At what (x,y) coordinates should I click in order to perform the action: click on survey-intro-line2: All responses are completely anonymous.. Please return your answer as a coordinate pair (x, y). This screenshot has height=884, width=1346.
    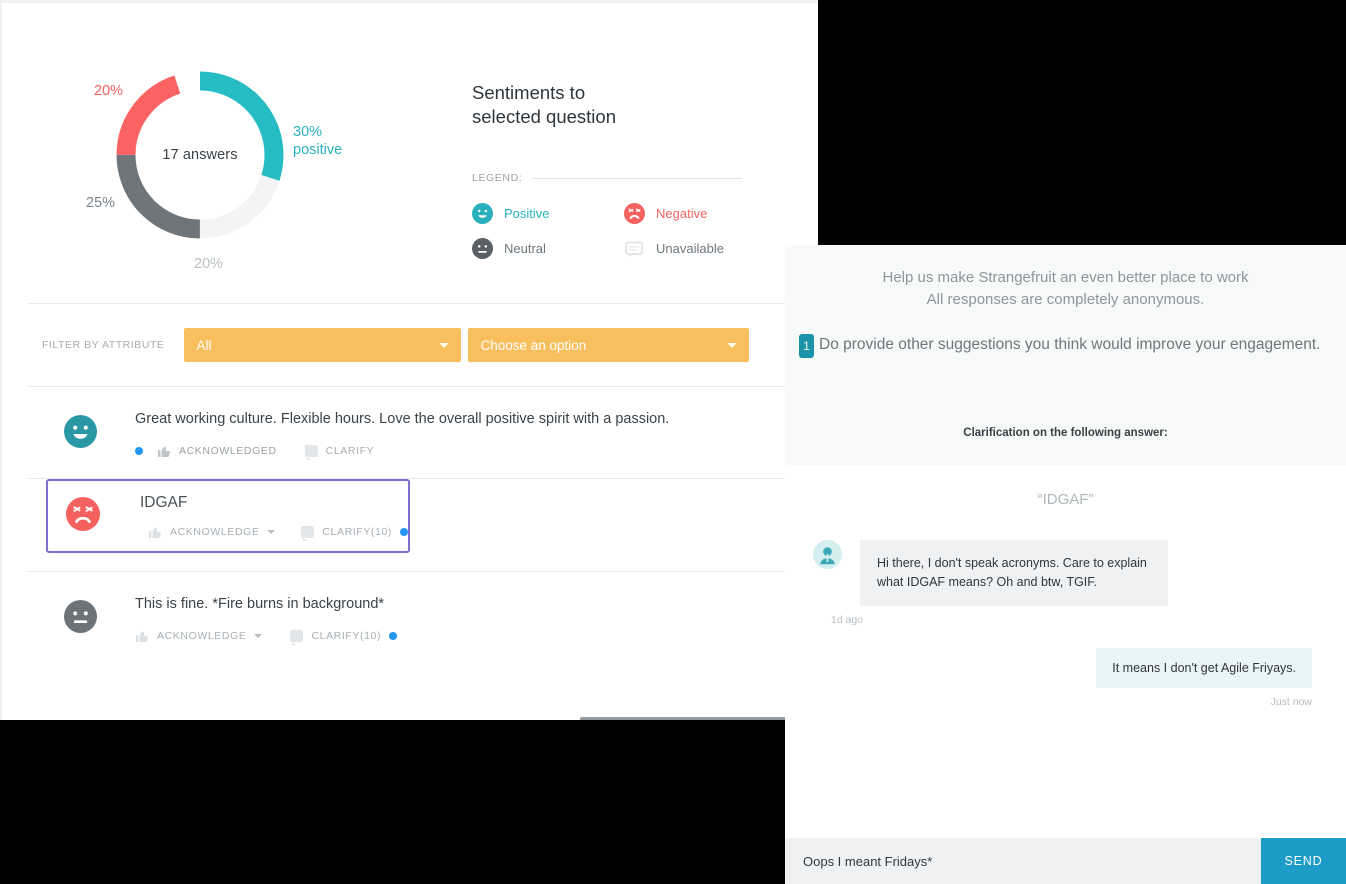
    Looking at the image, I should click on (1065, 299).